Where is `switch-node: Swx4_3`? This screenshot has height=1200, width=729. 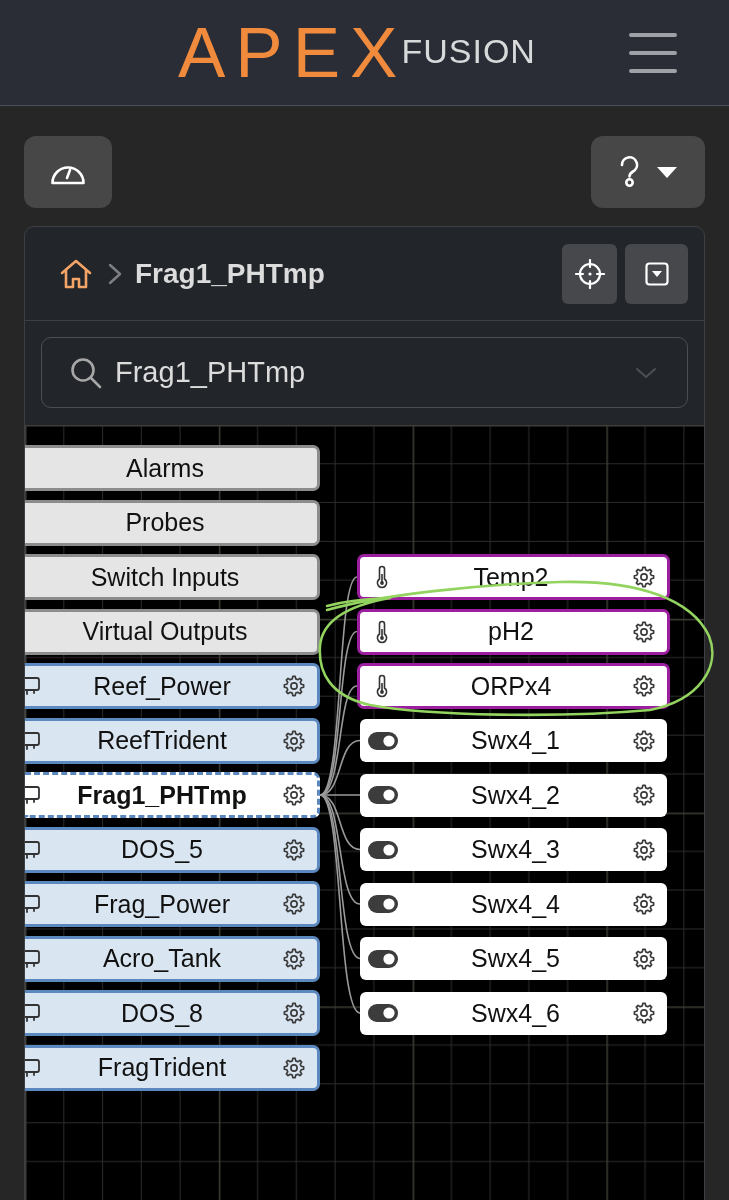
switch-node: Swx4_3 is located at coordinates (513, 849).